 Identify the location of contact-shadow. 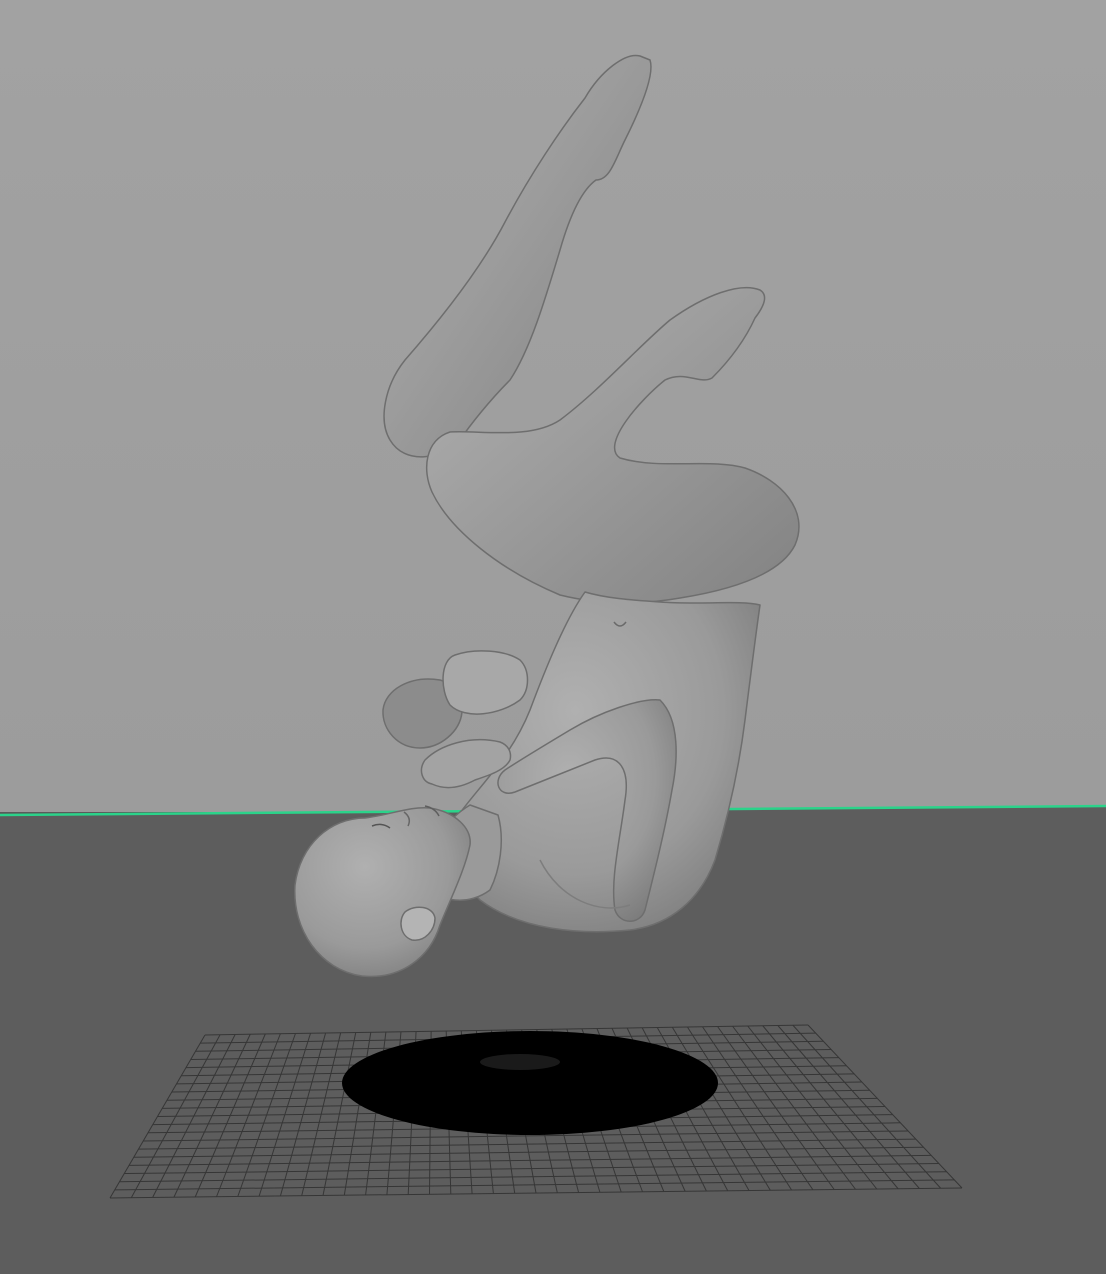
(530, 1083).